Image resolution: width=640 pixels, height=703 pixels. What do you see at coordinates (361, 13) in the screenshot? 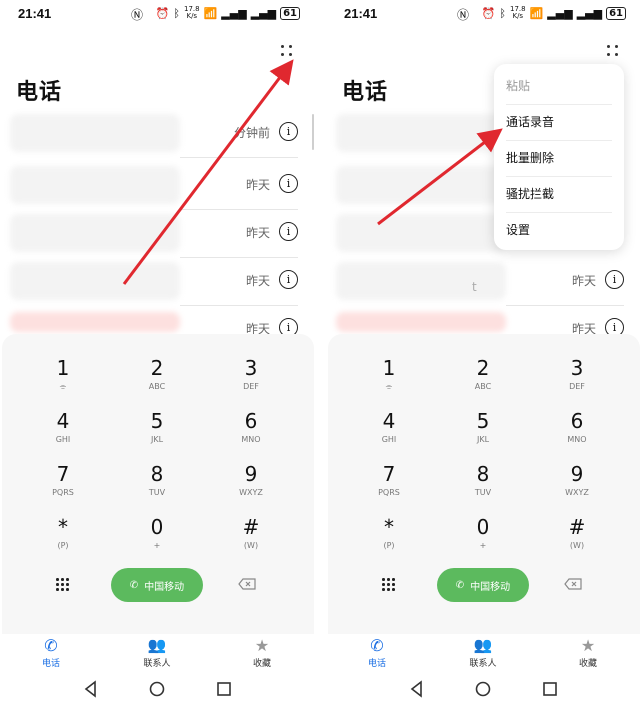
I see `status-time: 21:41` at bounding box center [361, 13].